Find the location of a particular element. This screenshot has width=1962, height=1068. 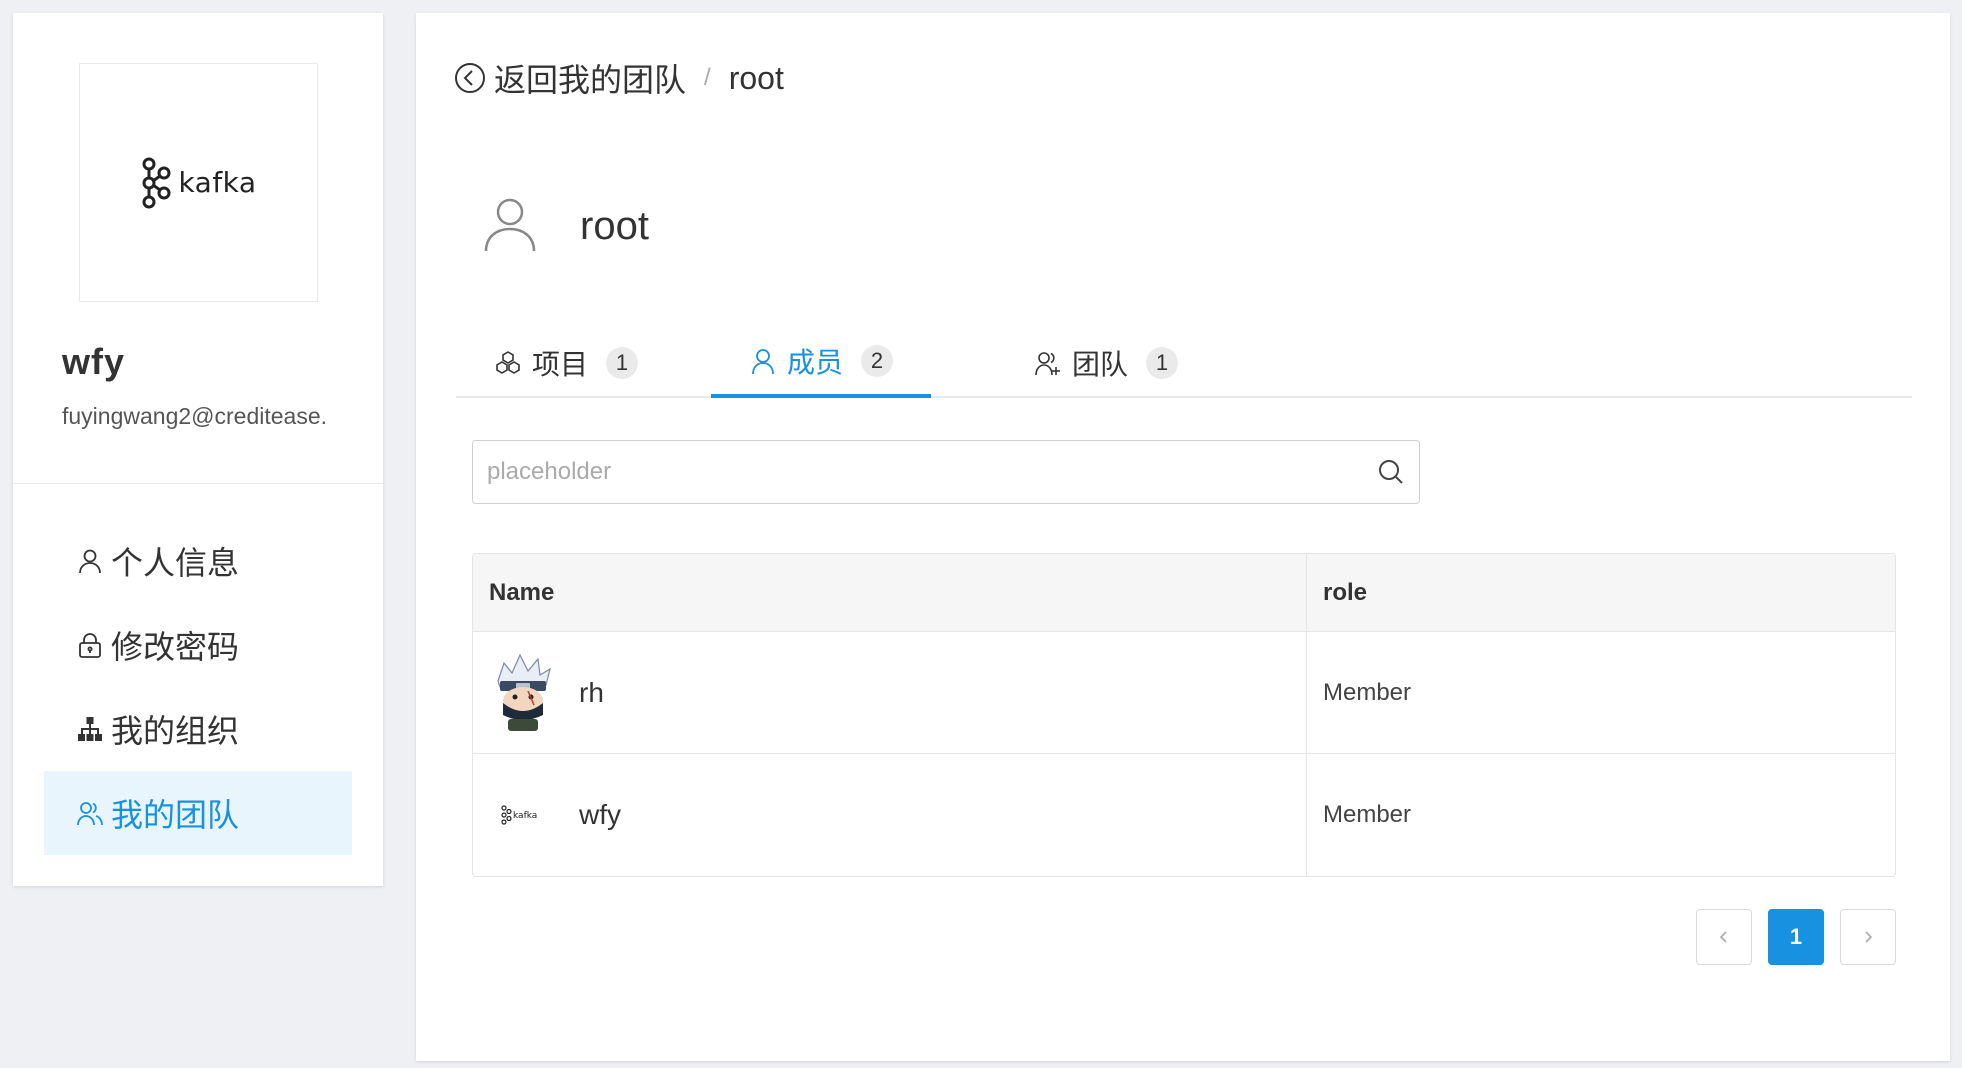

sidebar-item-my-org: 我的组织 is located at coordinates (198, 729).